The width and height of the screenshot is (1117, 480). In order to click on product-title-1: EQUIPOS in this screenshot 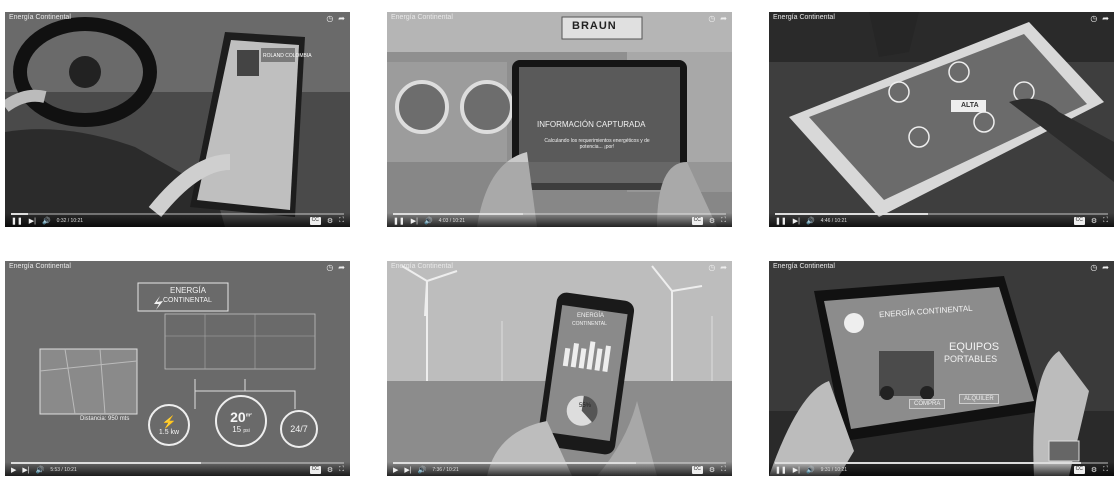, I will do `click(974, 347)`.